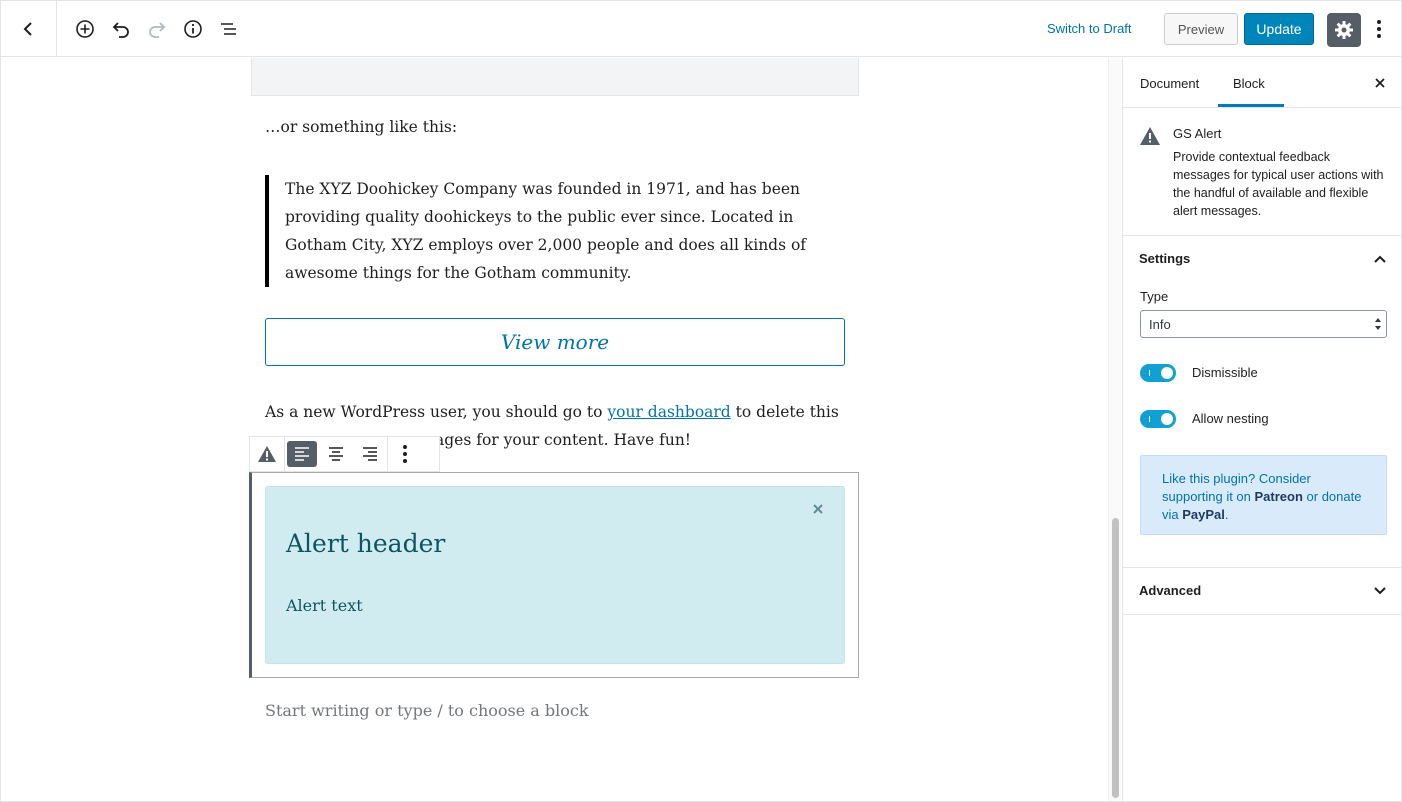 The height and width of the screenshot is (802, 1402). I want to click on view-more-button: View more, so click(555, 342).